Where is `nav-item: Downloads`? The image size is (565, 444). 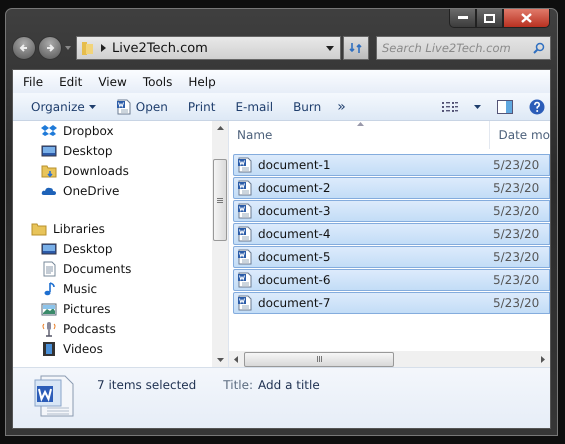 nav-item: Downloads is located at coordinates (71, 171).